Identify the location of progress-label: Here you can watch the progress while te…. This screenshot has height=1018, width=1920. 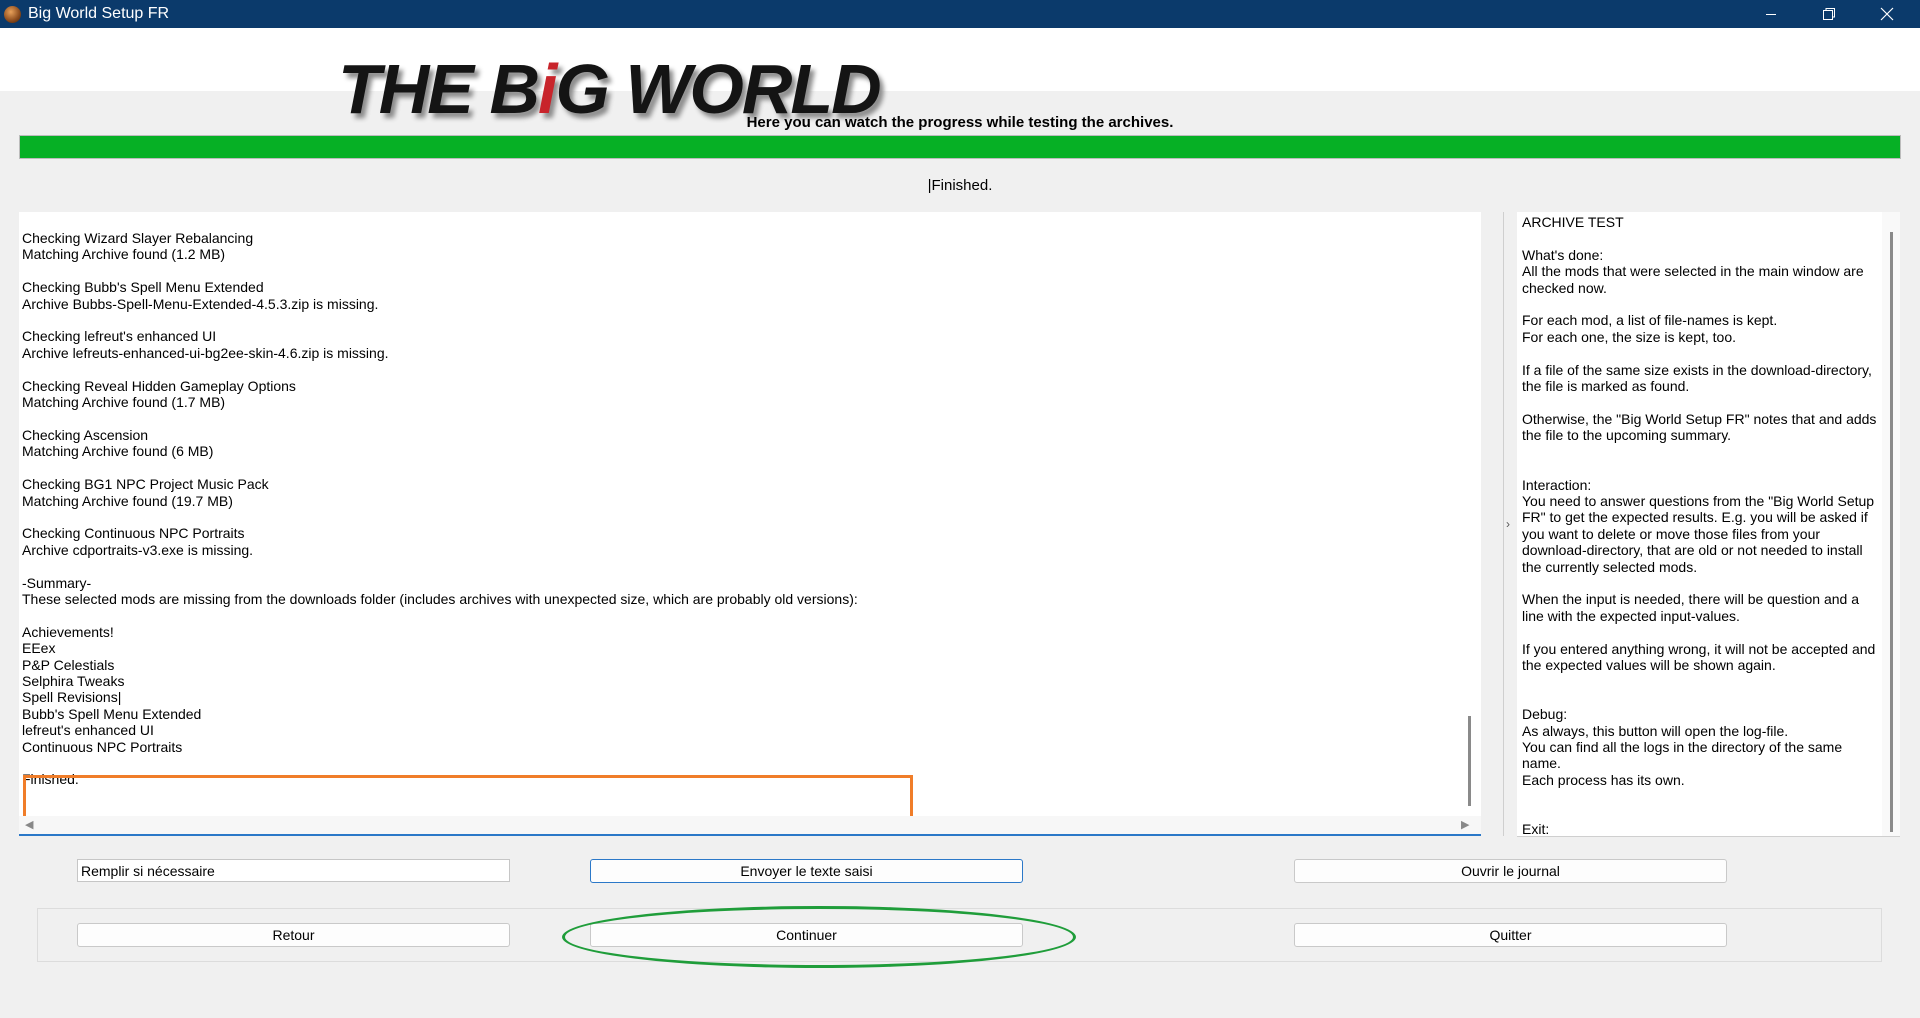
(960, 122).